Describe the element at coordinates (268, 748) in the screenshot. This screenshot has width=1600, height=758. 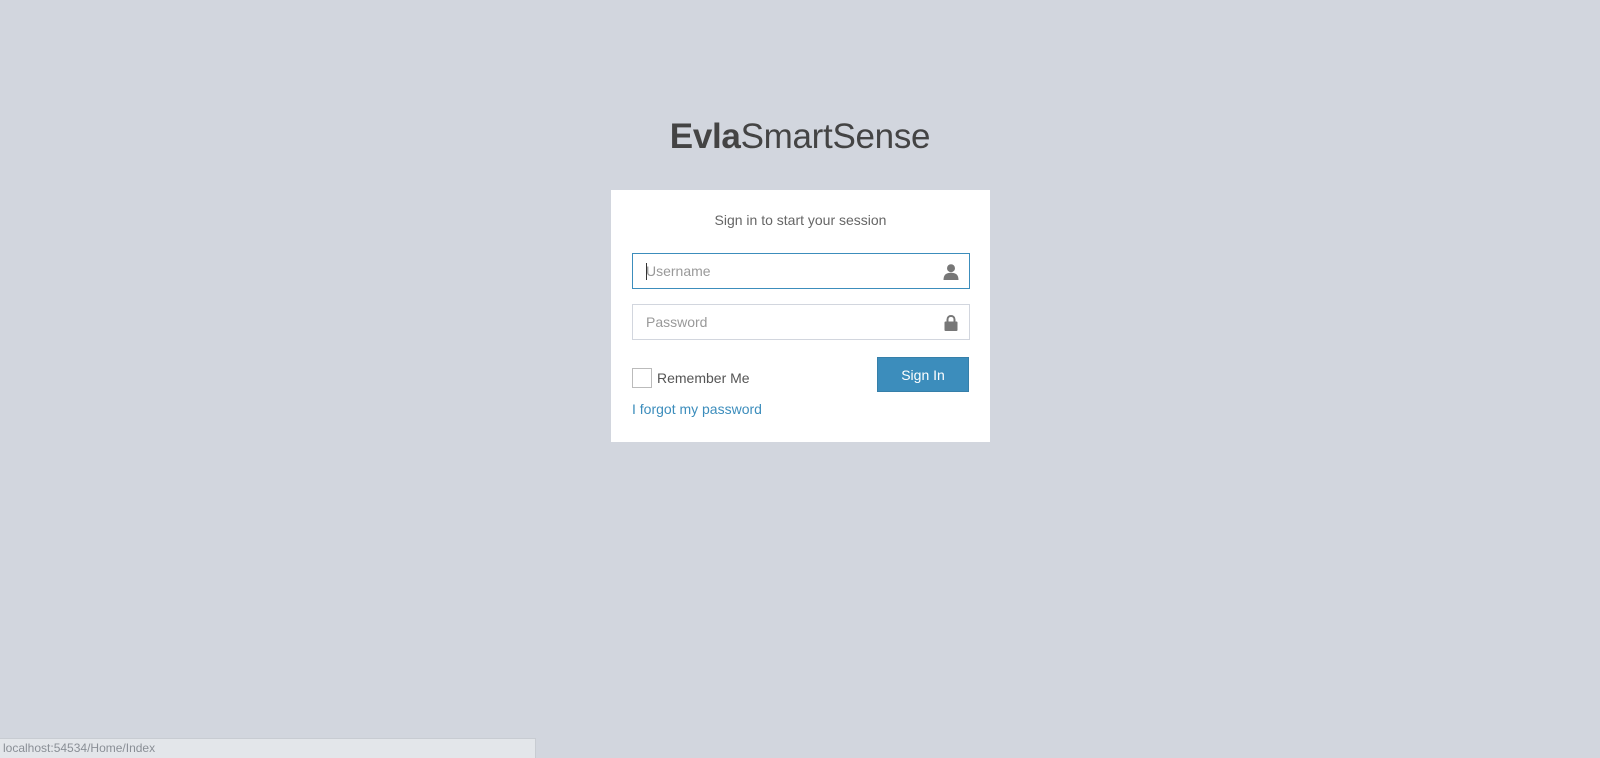
I see `browser-status-bar: localhost:54534/Home/Index` at that location.